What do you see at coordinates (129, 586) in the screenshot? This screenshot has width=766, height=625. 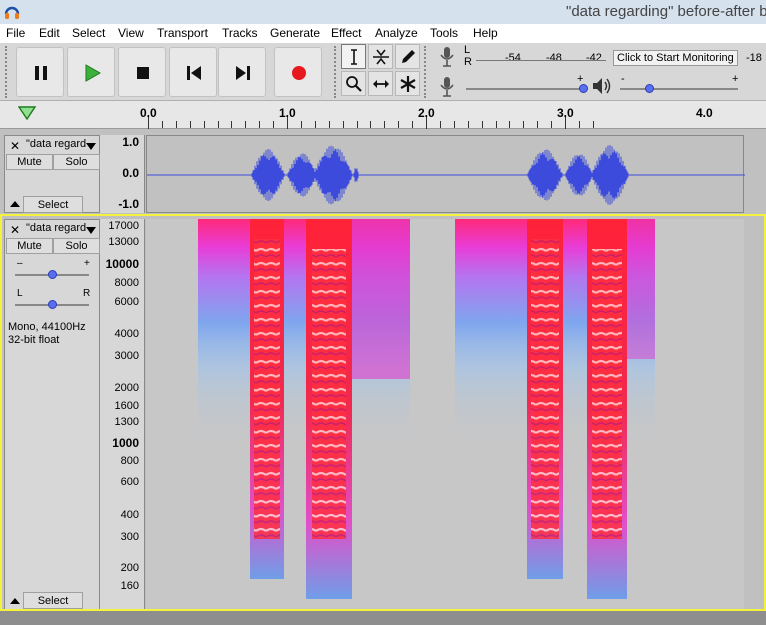 I see `frequency-label: 160` at bounding box center [129, 586].